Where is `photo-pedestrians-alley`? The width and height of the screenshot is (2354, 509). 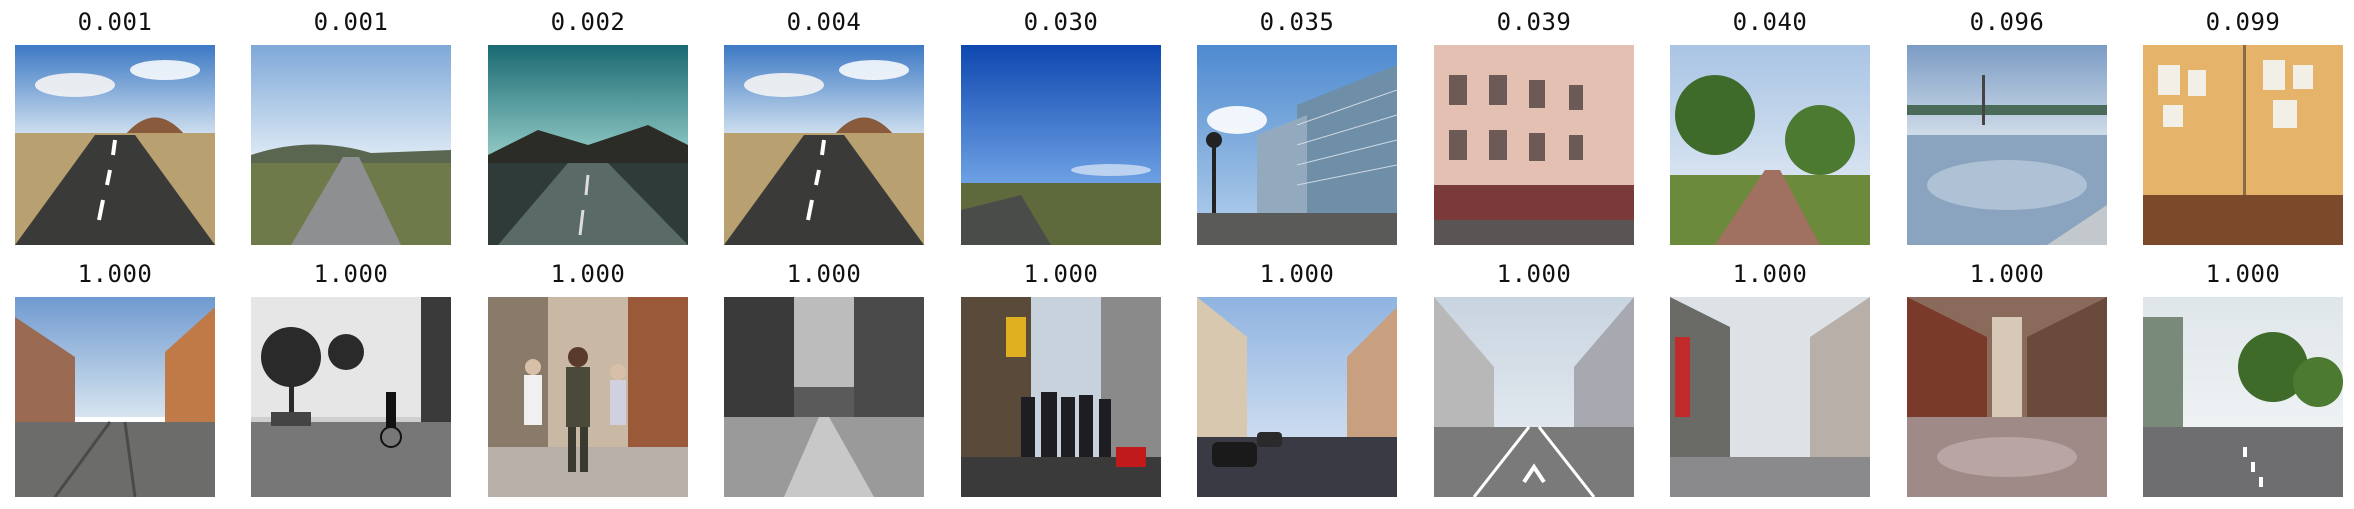
photo-pedestrians-alley is located at coordinates (588, 397).